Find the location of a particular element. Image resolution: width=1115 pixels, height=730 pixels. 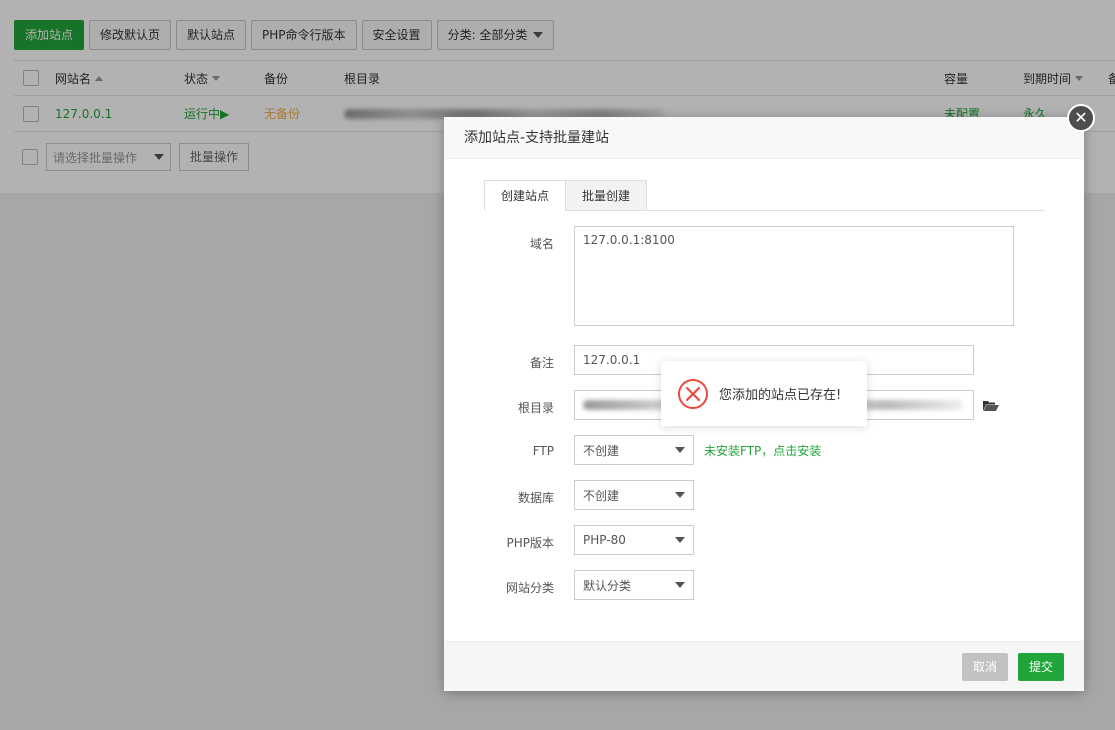

error-toast: 您添加的站点已存在! is located at coordinates (764, 393).